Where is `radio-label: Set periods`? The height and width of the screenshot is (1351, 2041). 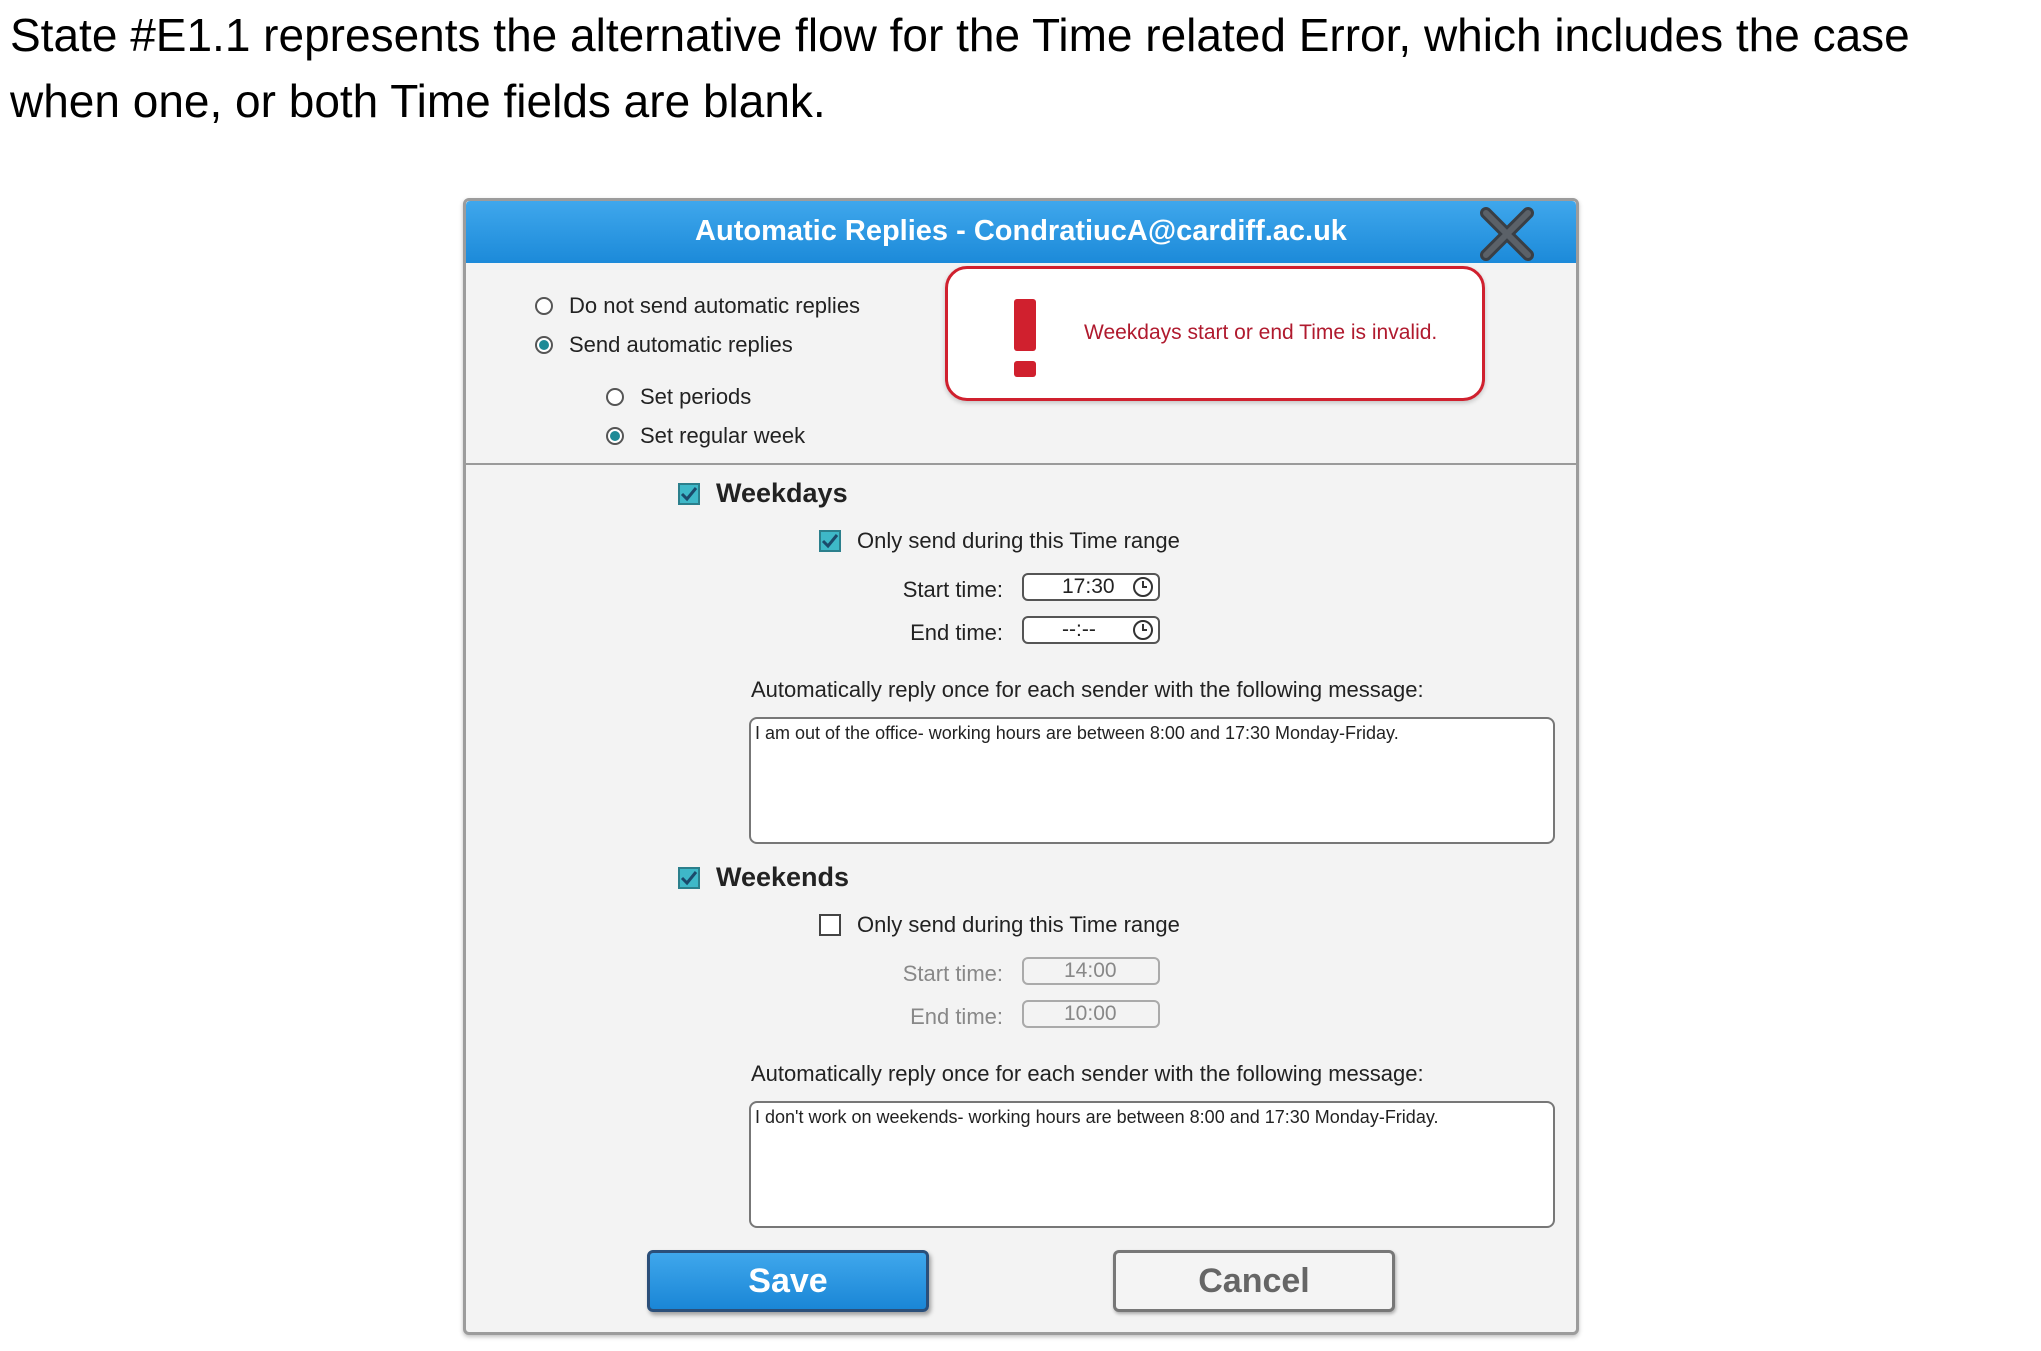
radio-label: Set periods is located at coordinates (696, 396).